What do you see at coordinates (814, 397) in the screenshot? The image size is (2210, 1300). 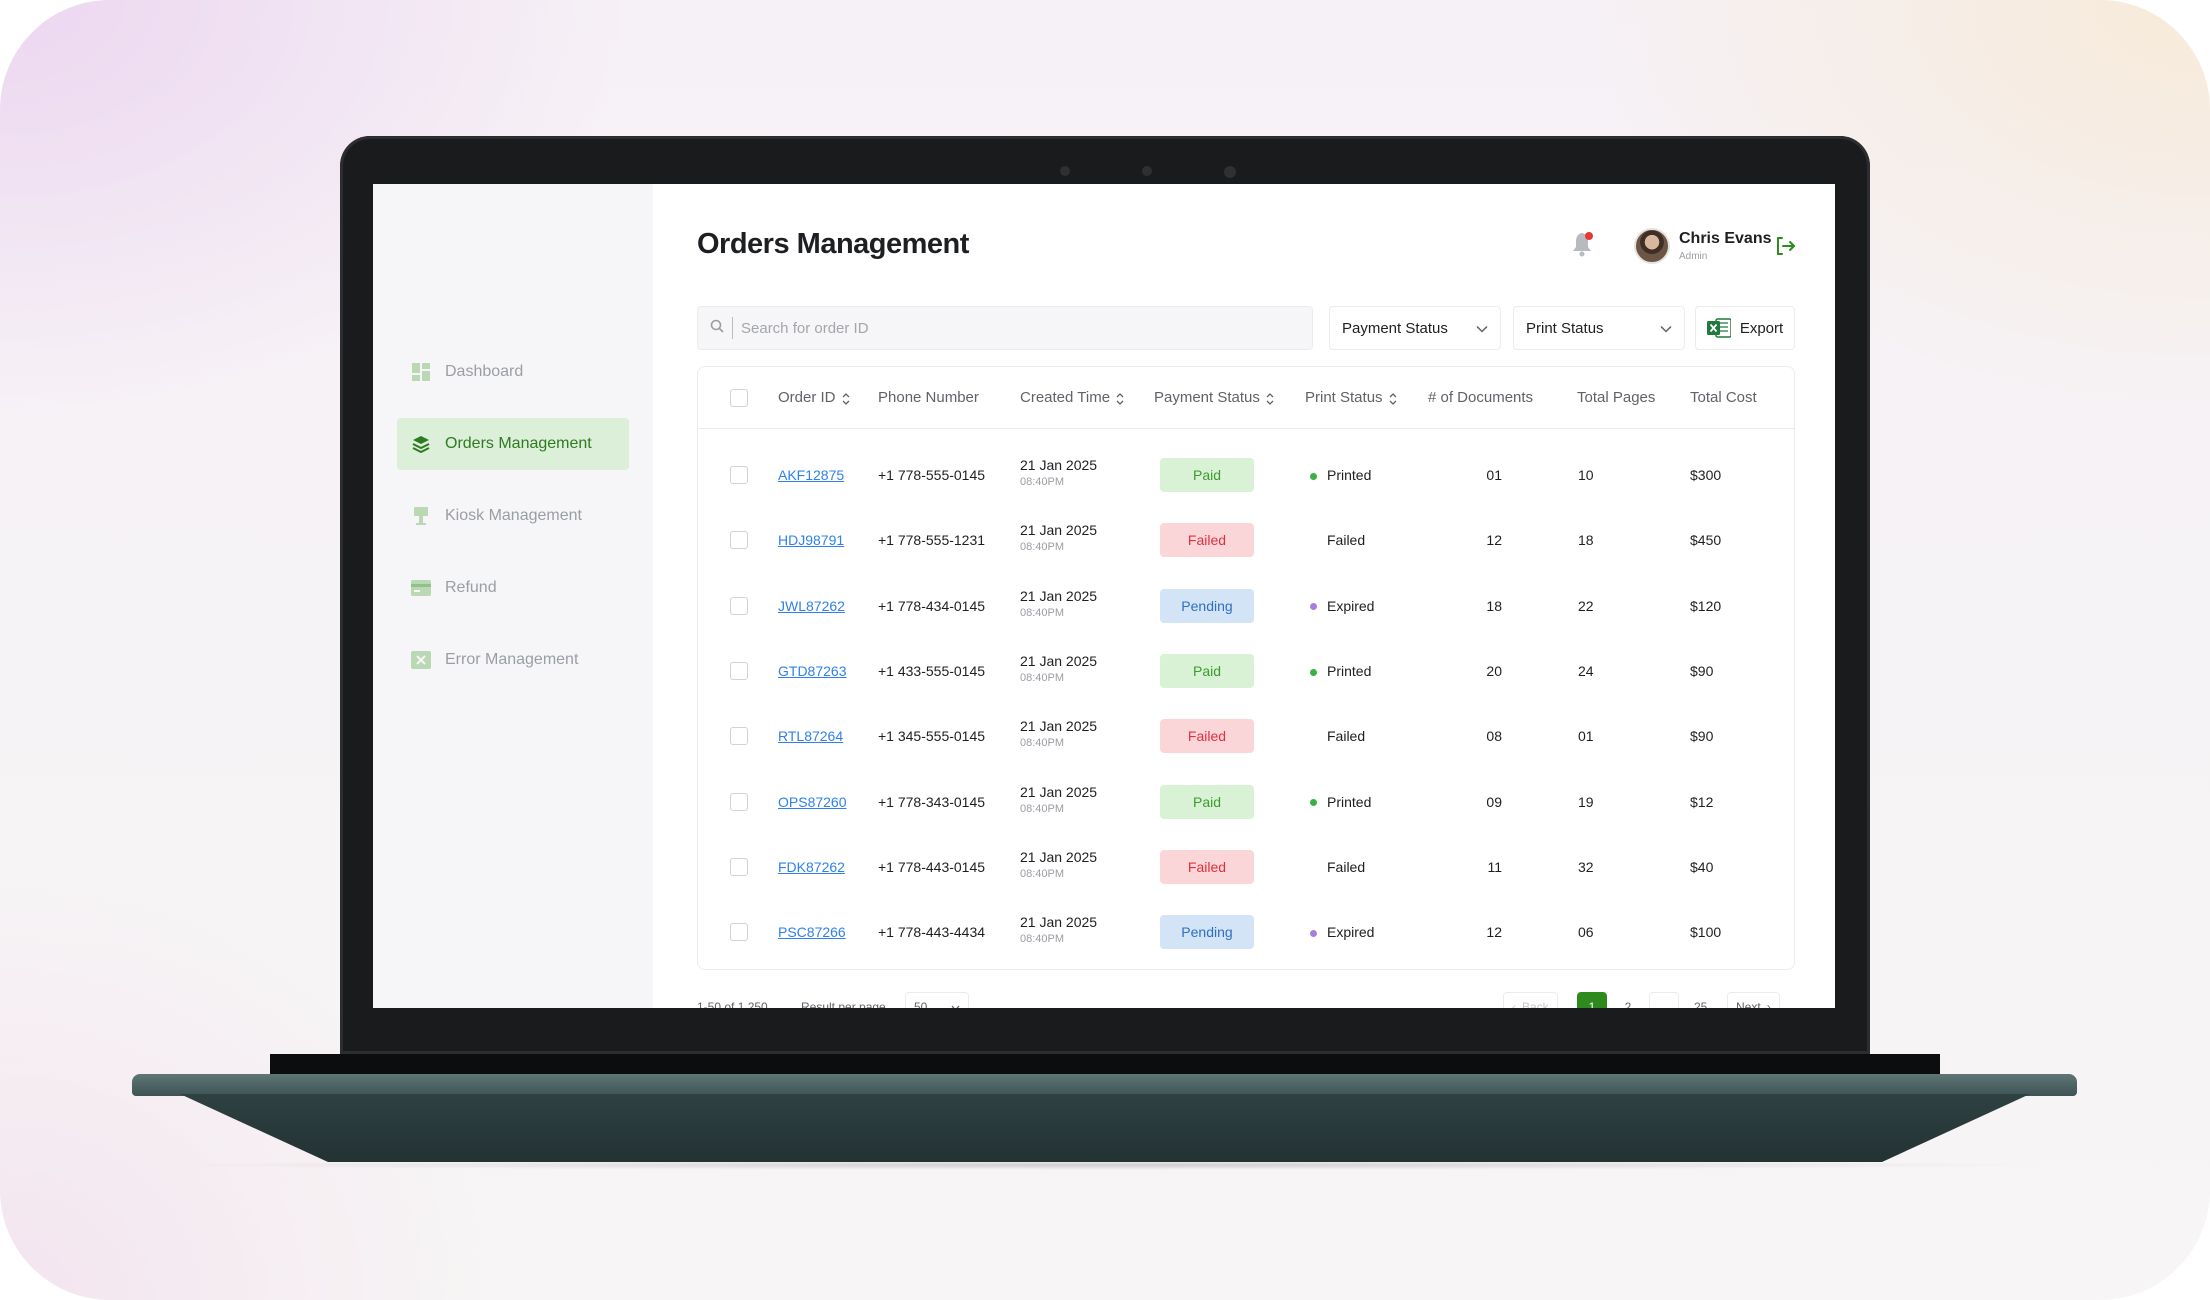 I see `column-header-order-id: Order ID` at bounding box center [814, 397].